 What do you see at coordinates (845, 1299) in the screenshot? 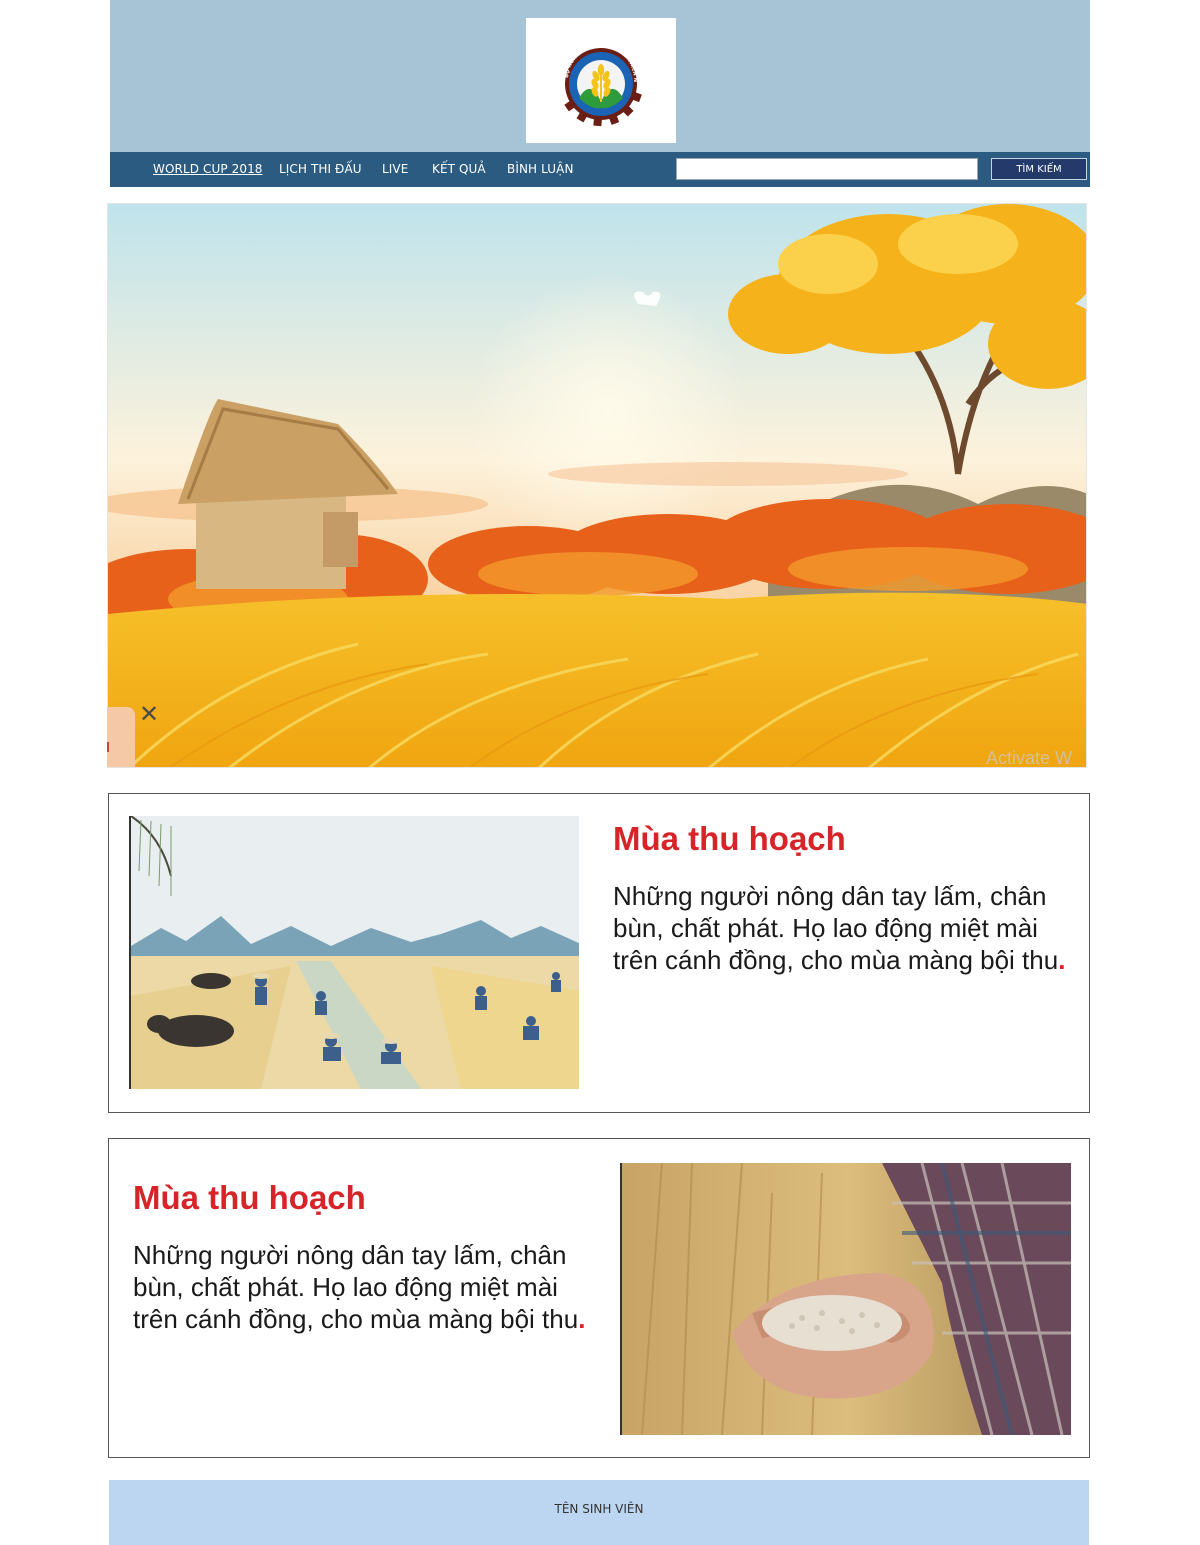
I see `hands-holding-grain-photo` at bounding box center [845, 1299].